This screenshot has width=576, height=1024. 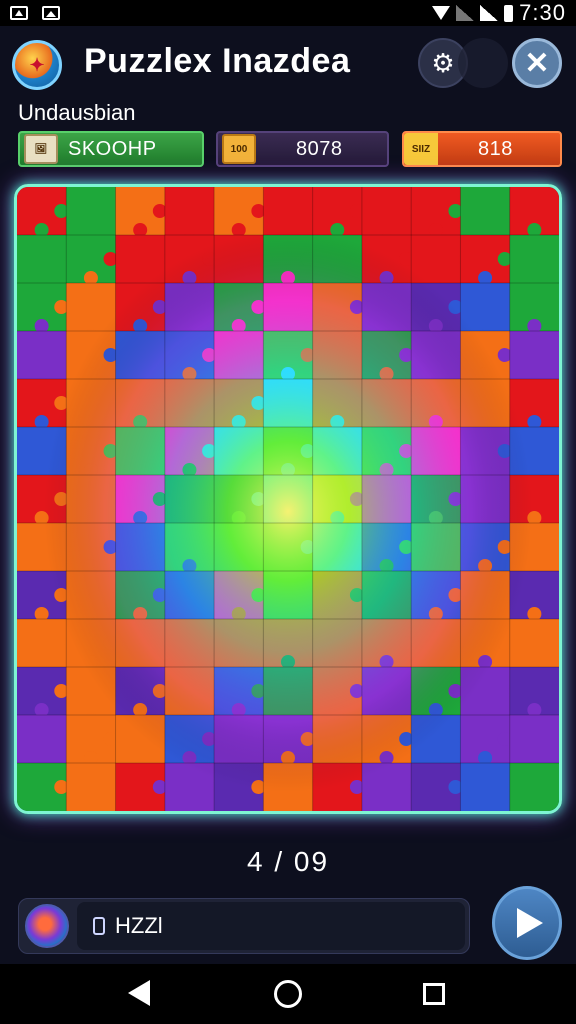 What do you see at coordinates (51, 13) in the screenshot?
I see `image-notification-icon` at bounding box center [51, 13].